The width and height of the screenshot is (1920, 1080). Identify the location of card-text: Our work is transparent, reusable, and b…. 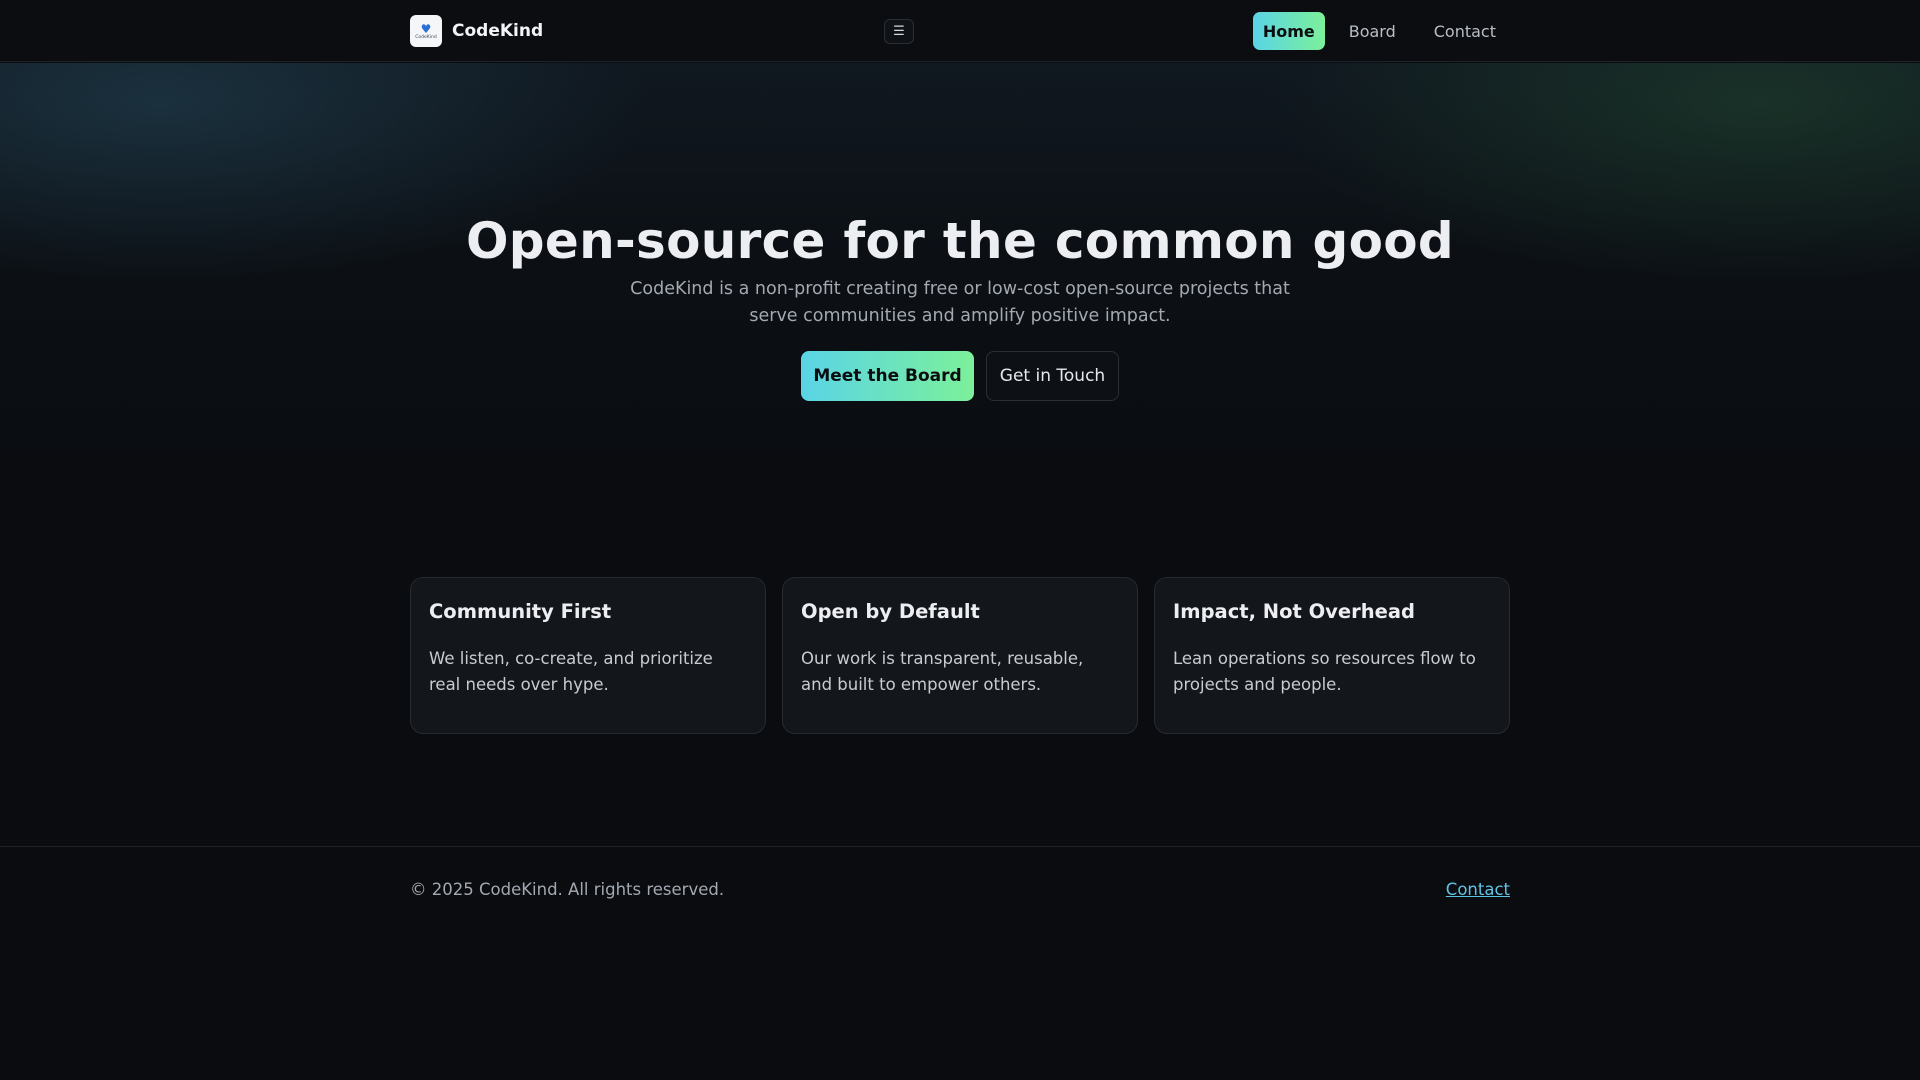
(942, 671).